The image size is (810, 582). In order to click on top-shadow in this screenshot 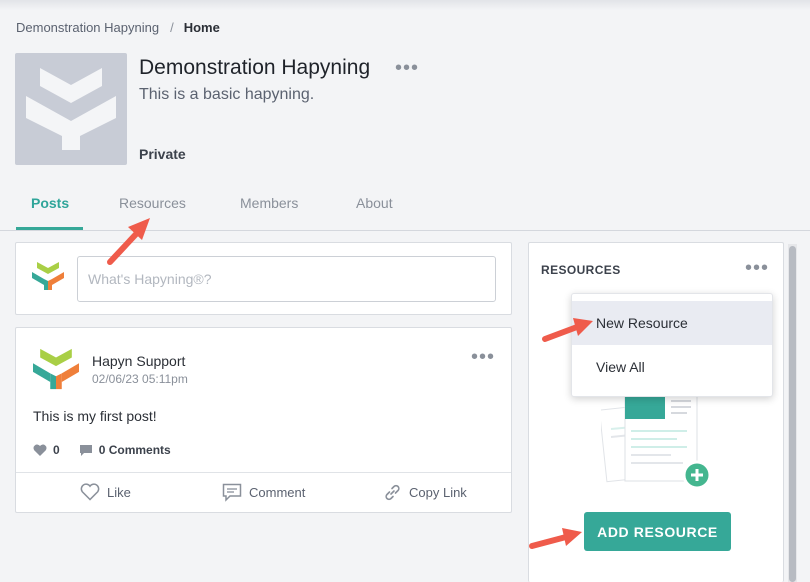, I will do `click(405, 5)`.